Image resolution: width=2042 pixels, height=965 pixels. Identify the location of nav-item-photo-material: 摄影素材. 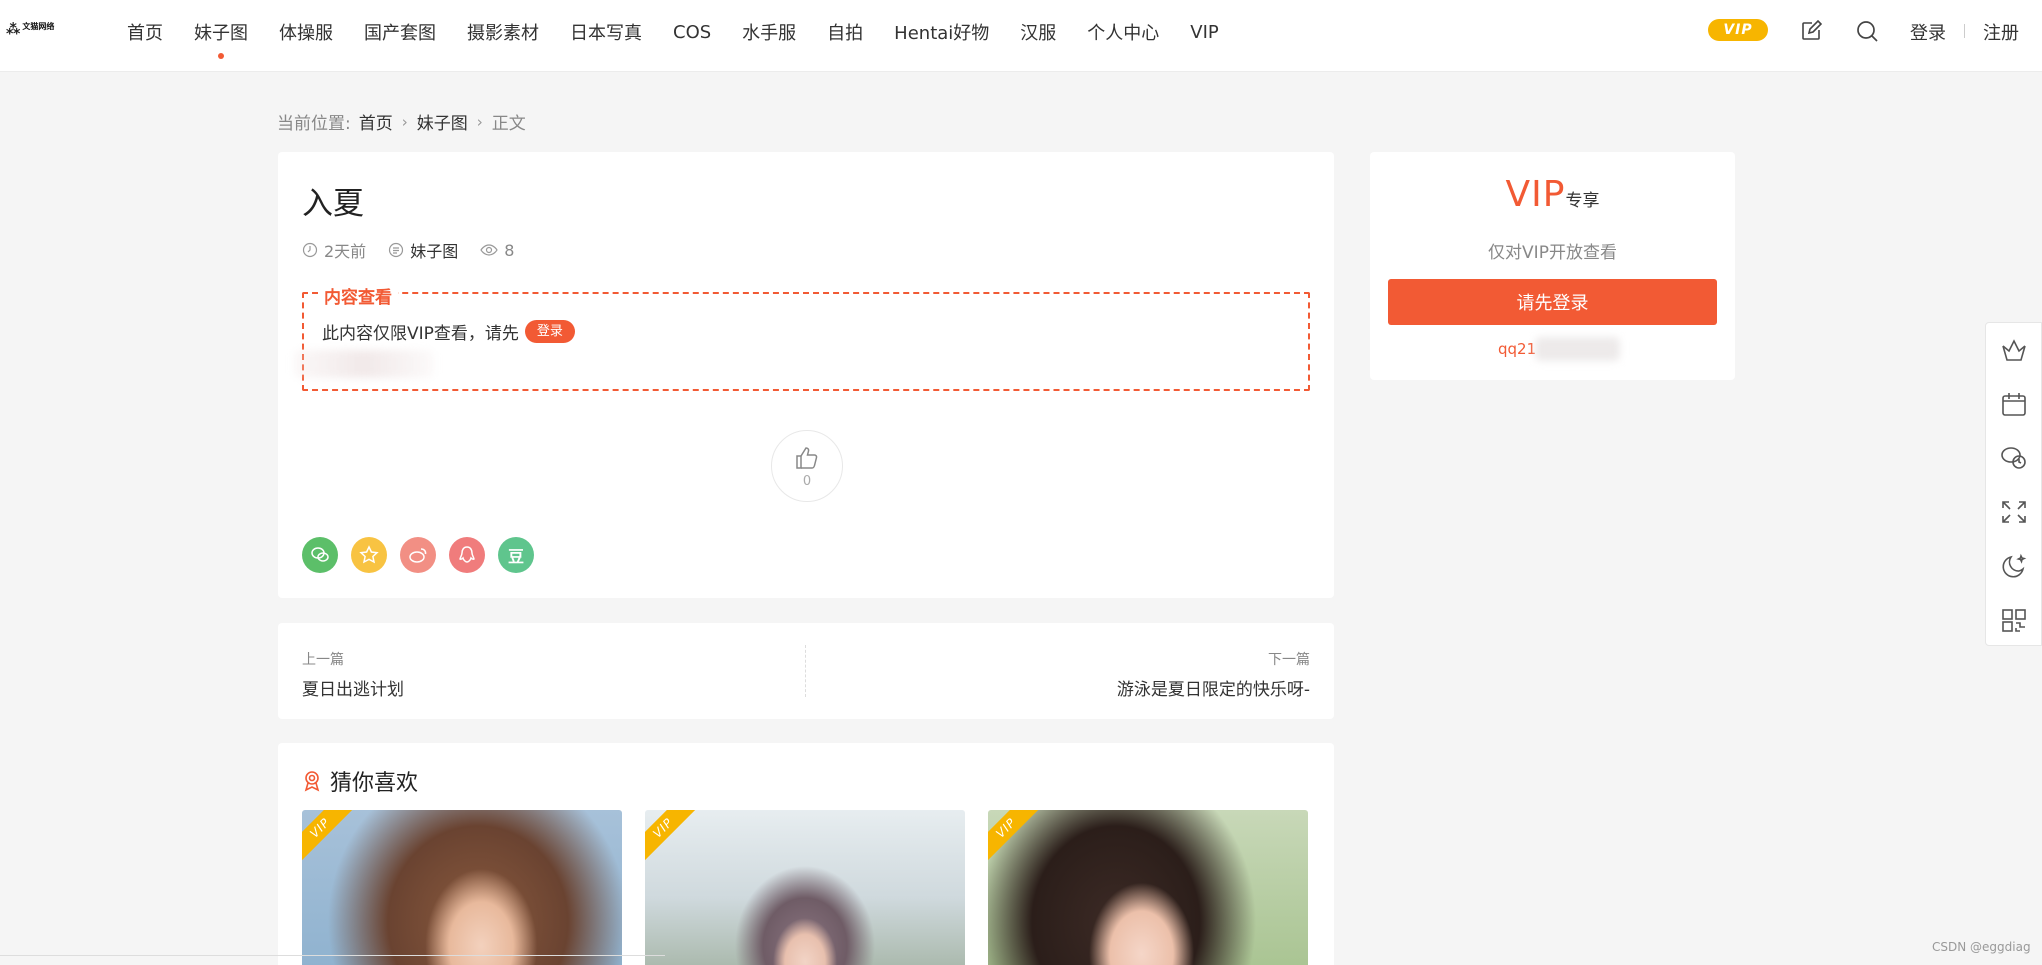
(503, 32).